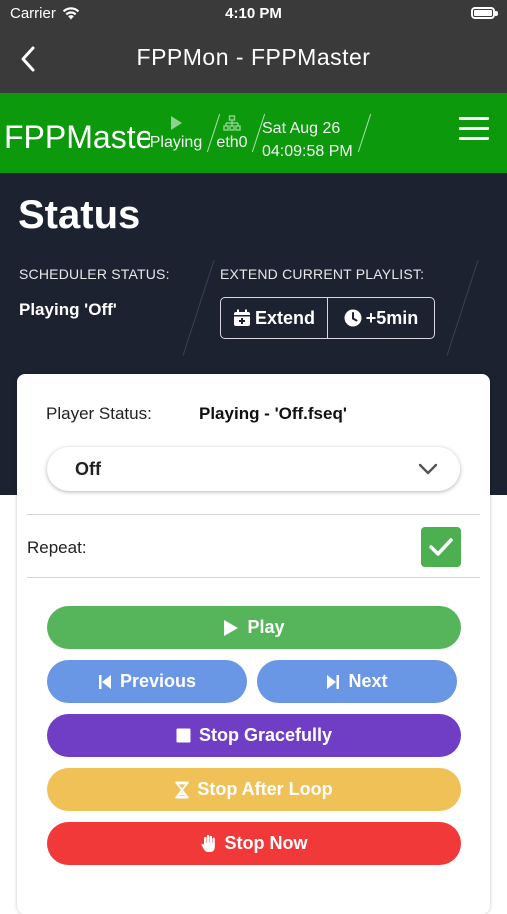  What do you see at coordinates (307, 151) in the screenshot?
I see `header-time: 04:09:58 PM` at bounding box center [307, 151].